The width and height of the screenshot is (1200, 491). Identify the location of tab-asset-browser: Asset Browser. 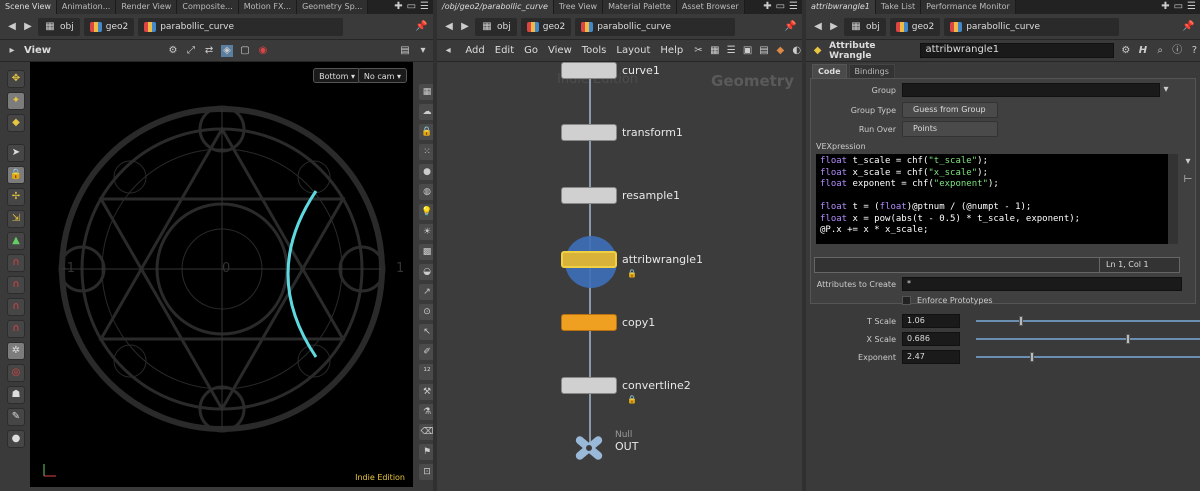
(710, 7).